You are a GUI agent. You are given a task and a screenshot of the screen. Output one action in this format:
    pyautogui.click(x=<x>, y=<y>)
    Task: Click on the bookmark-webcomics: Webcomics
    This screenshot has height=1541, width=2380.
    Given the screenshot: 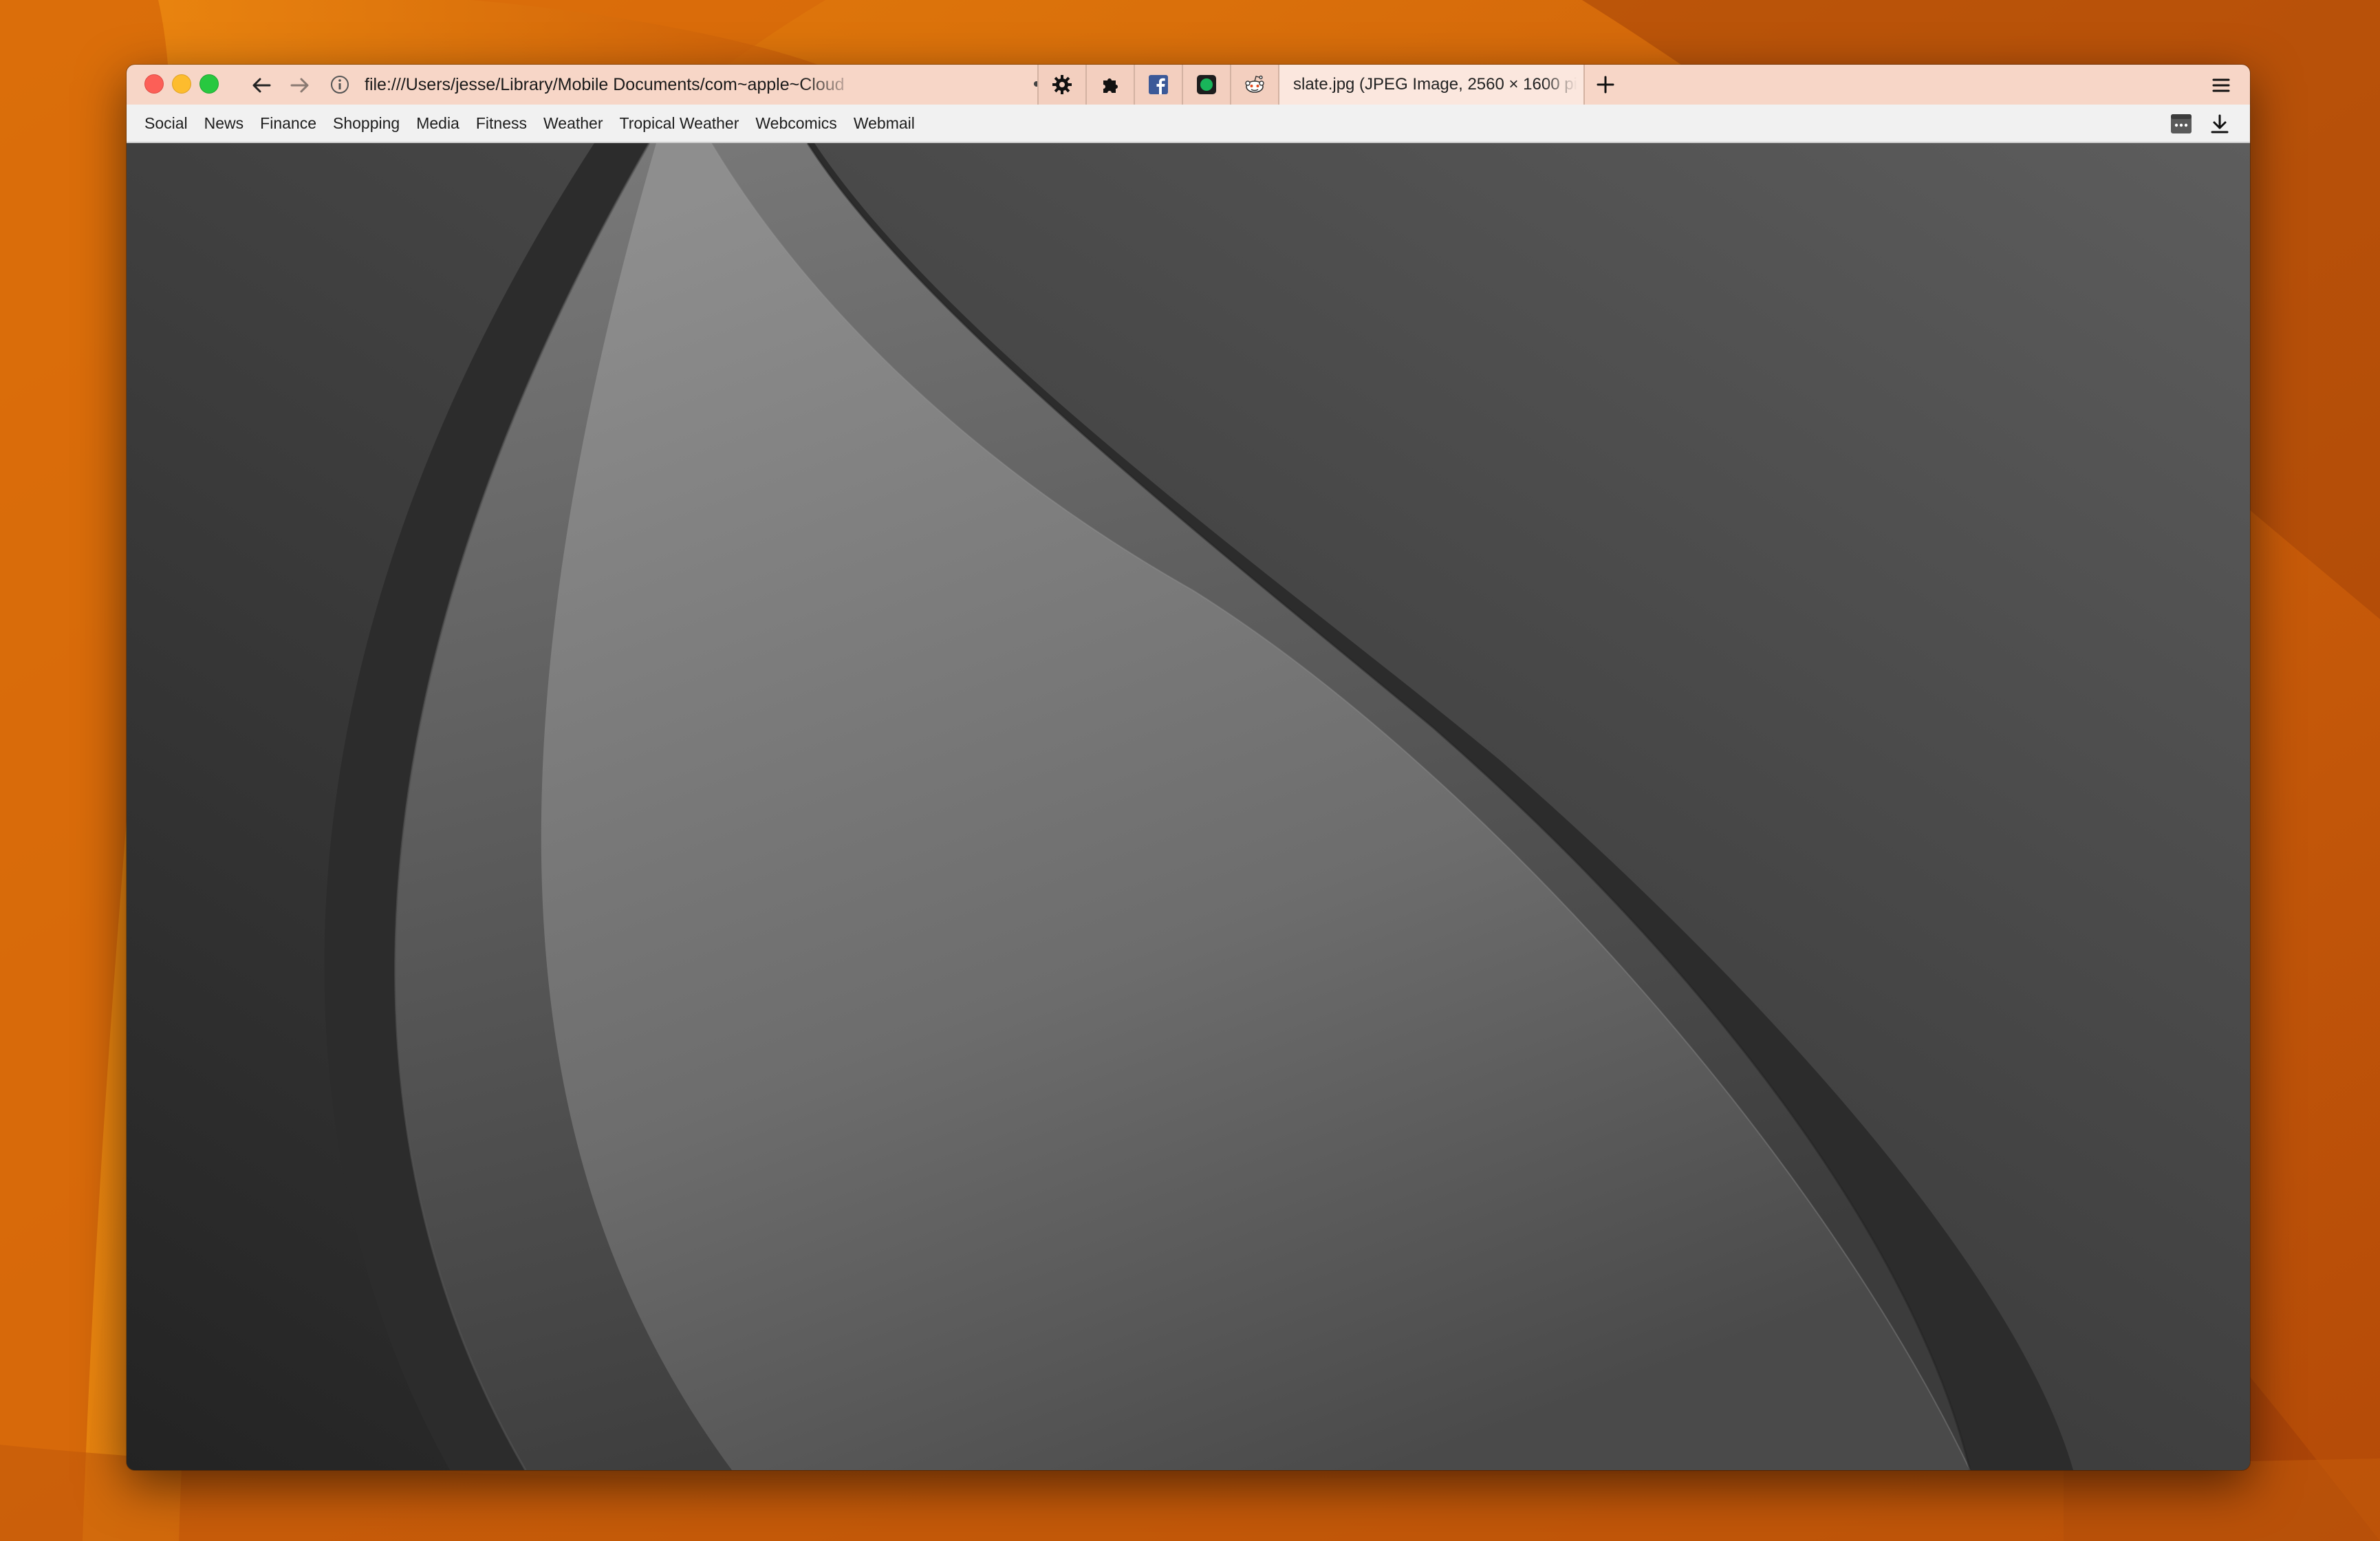 What is the action you would take?
    pyautogui.click(x=795, y=123)
    